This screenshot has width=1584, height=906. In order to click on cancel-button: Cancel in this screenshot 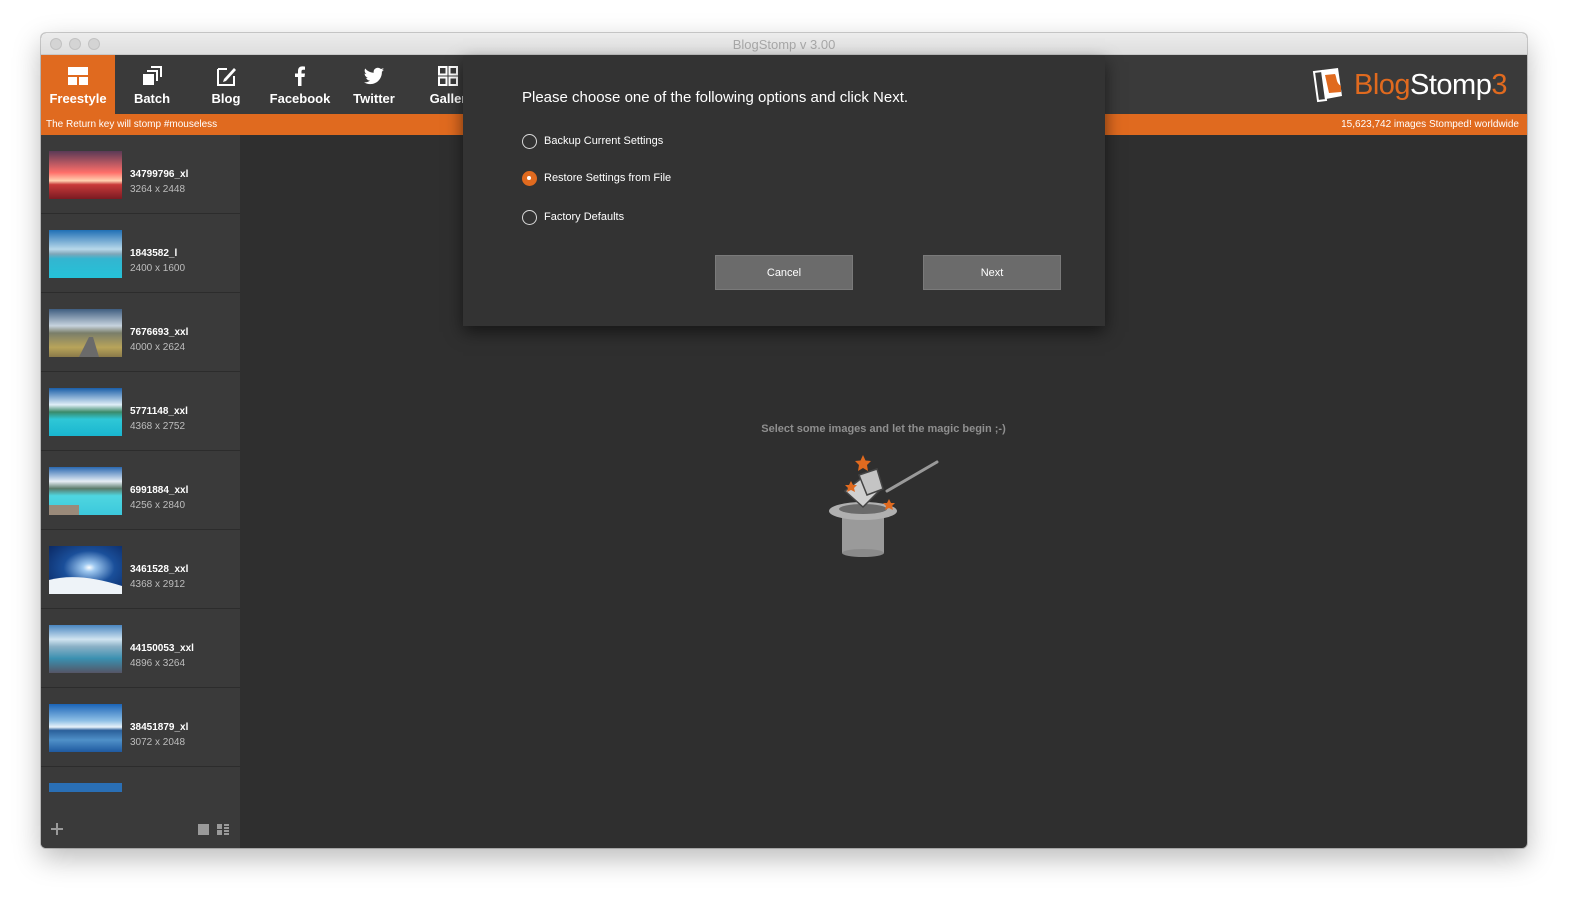, I will do `click(784, 272)`.